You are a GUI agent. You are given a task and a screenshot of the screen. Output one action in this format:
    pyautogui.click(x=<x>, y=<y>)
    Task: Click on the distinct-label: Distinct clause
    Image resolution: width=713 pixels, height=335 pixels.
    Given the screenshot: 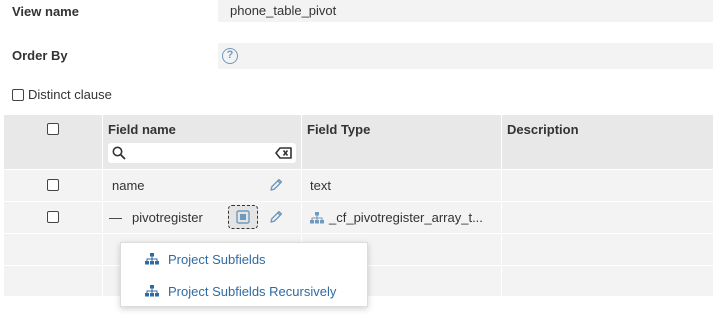 What is the action you would take?
    pyautogui.click(x=70, y=94)
    